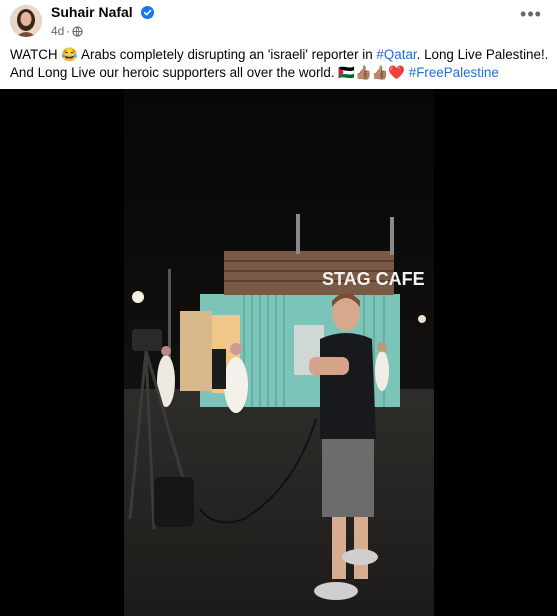 This screenshot has height=616, width=557. I want to click on avatar, so click(26, 21).